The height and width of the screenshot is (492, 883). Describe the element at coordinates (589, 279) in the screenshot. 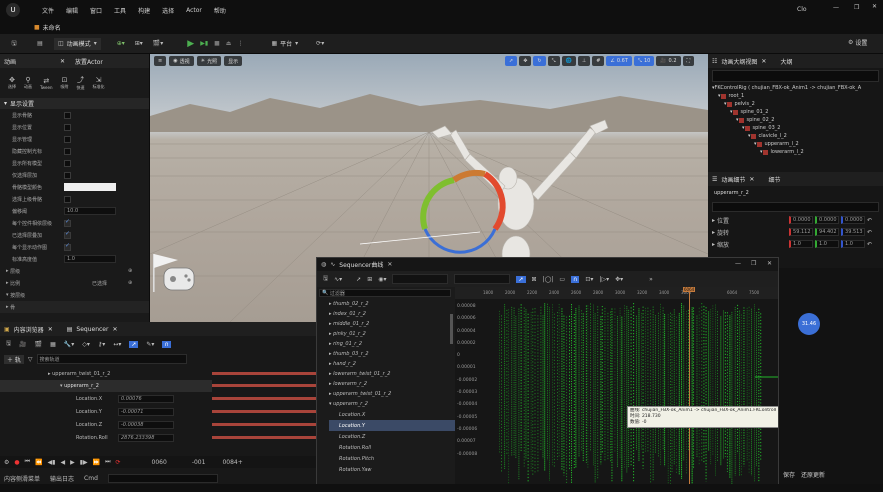

I see `snap-value-icon: ⊡▾` at that location.